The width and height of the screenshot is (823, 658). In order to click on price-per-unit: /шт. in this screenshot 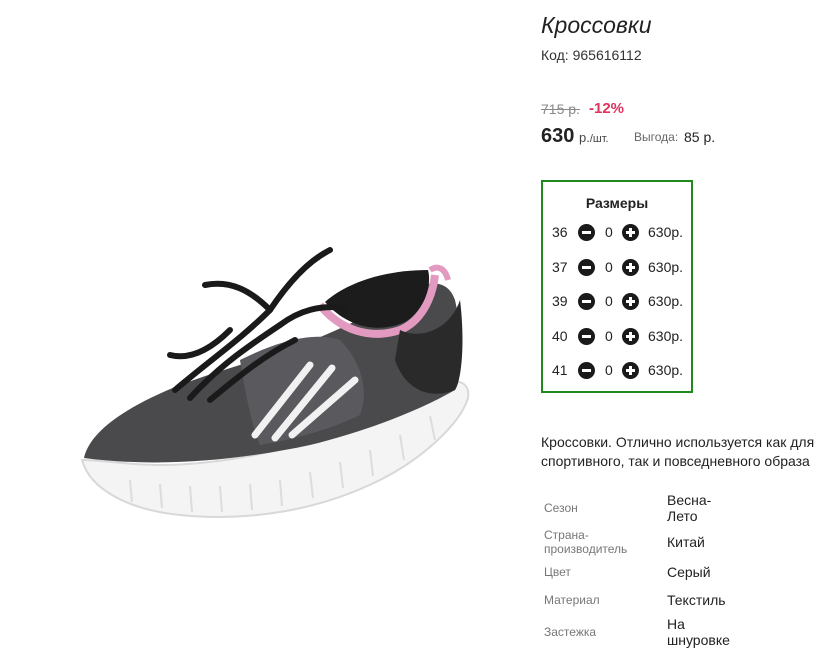, I will do `click(599, 139)`.